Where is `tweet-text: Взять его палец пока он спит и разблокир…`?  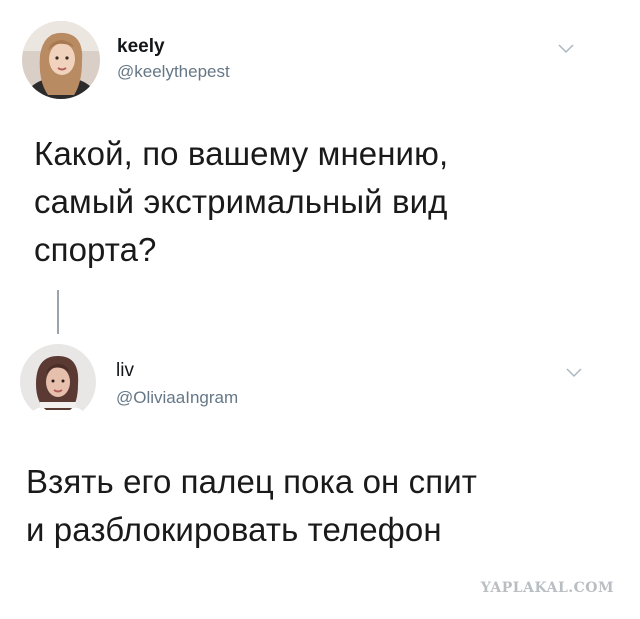
tweet-text: Взять его палец пока он спит и разблокир… is located at coordinates (251, 506).